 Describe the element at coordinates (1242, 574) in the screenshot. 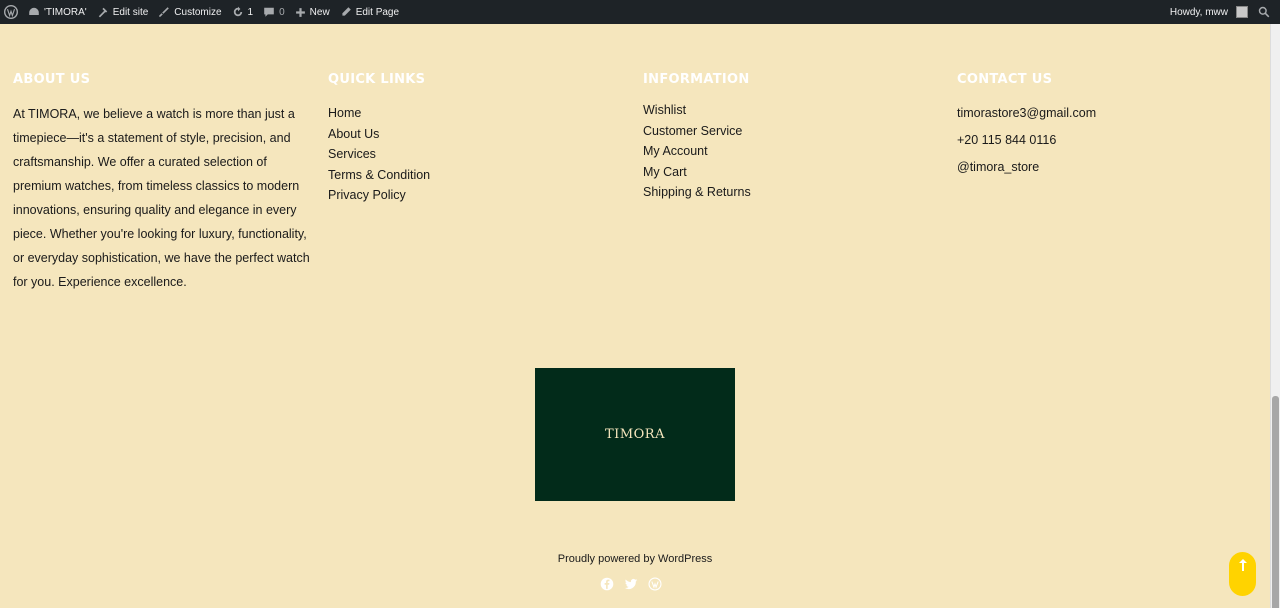

I see `scroll-to-top-button` at that location.